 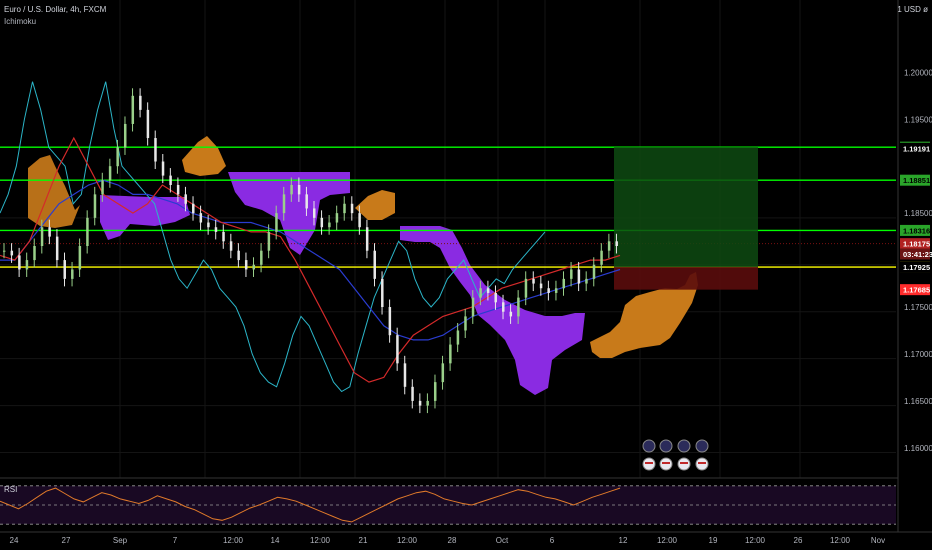 What do you see at coordinates (363, 540) in the screenshot?
I see `time-tick-label: 21` at bounding box center [363, 540].